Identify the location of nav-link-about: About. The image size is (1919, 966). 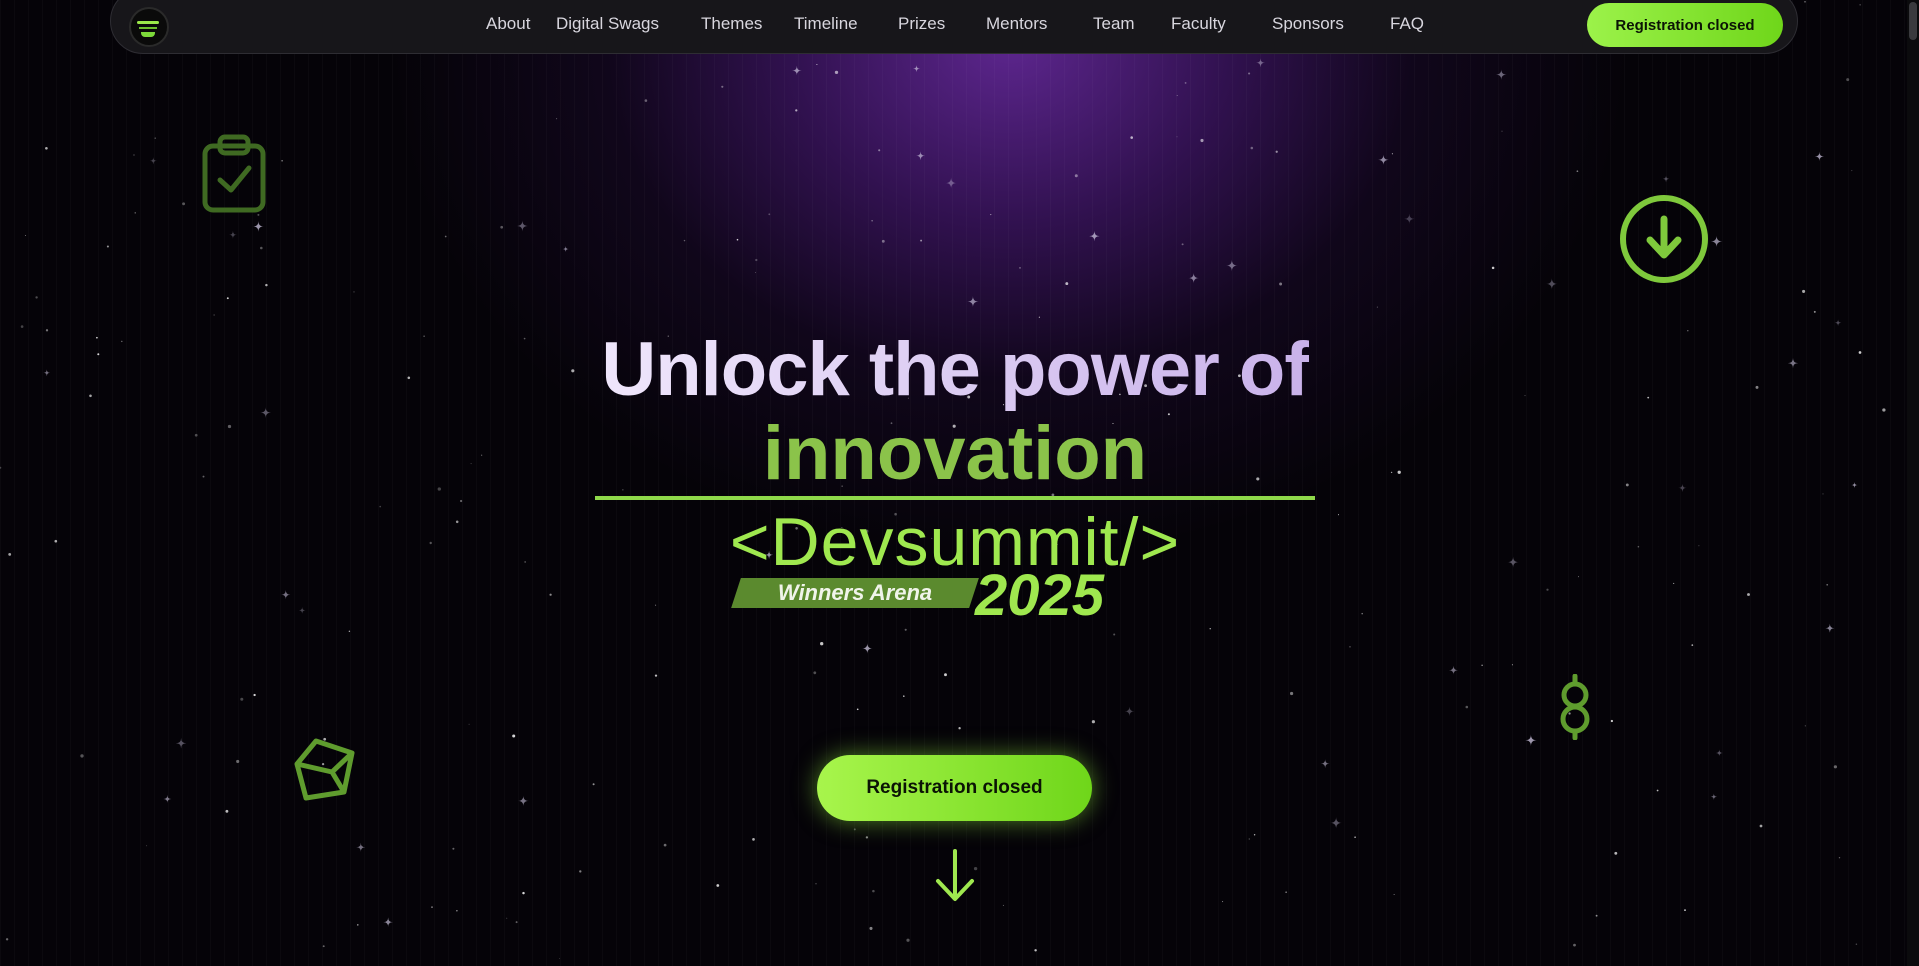
(508, 24).